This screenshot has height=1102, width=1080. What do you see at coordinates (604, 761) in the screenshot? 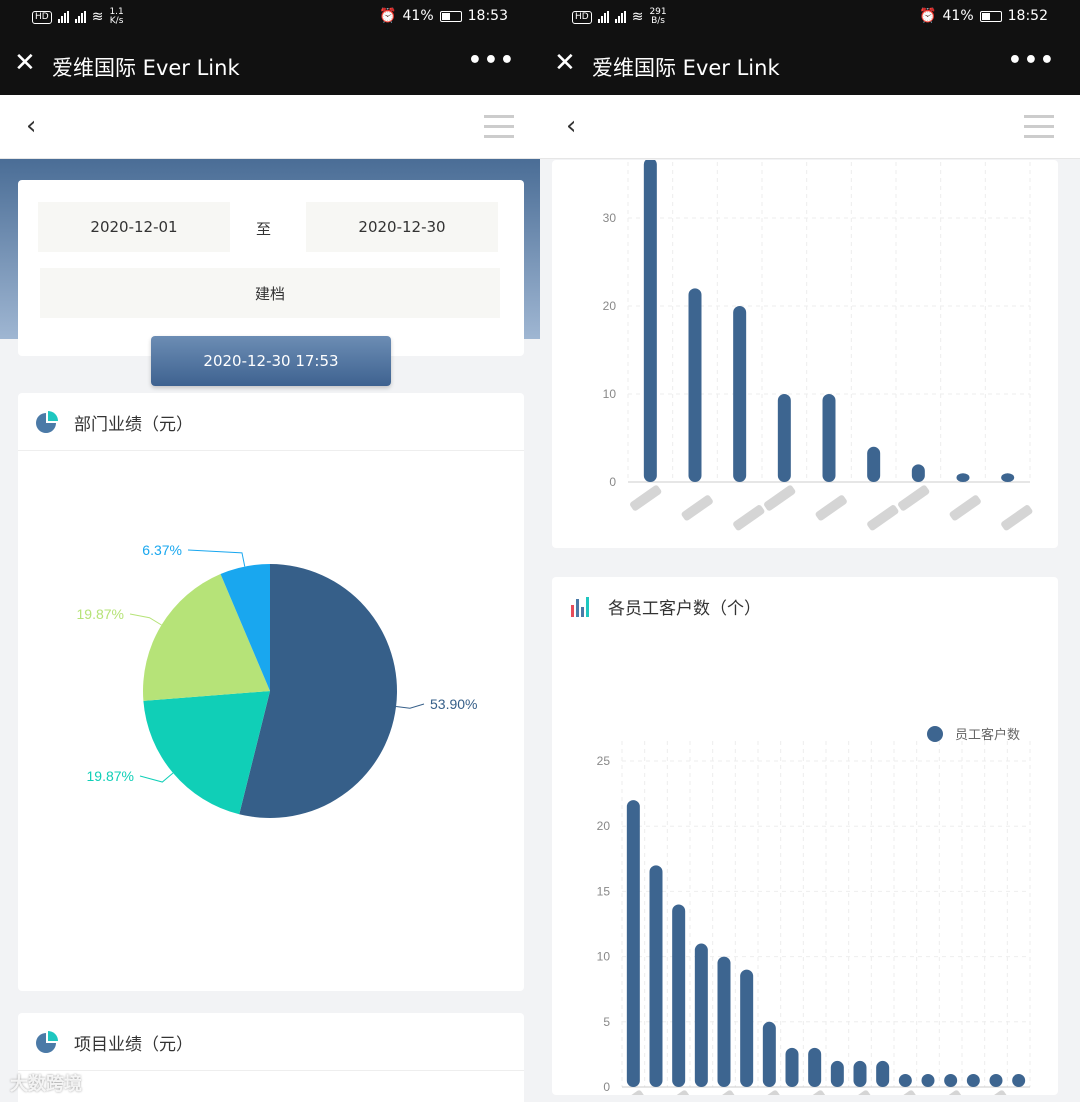
I see `y-tick-label: 25` at bounding box center [604, 761].